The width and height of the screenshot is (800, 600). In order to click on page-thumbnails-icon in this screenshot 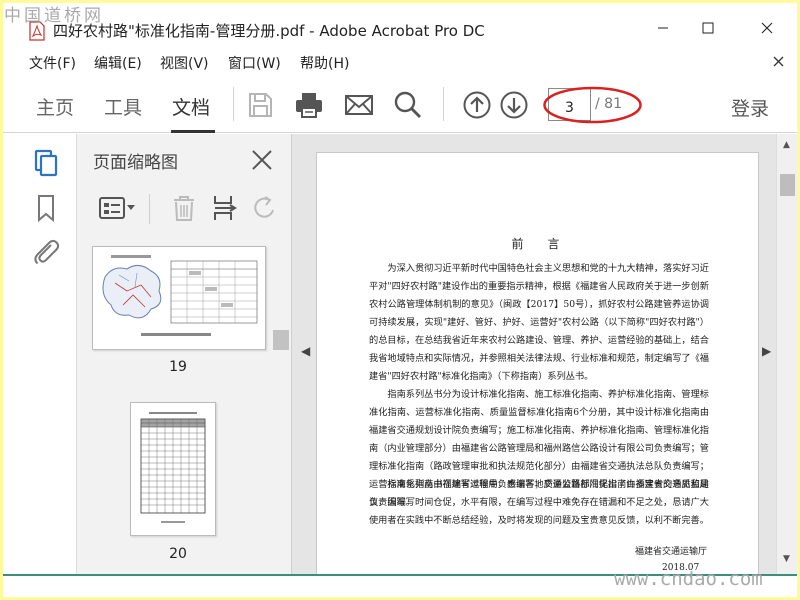, I will do `click(46, 163)`.